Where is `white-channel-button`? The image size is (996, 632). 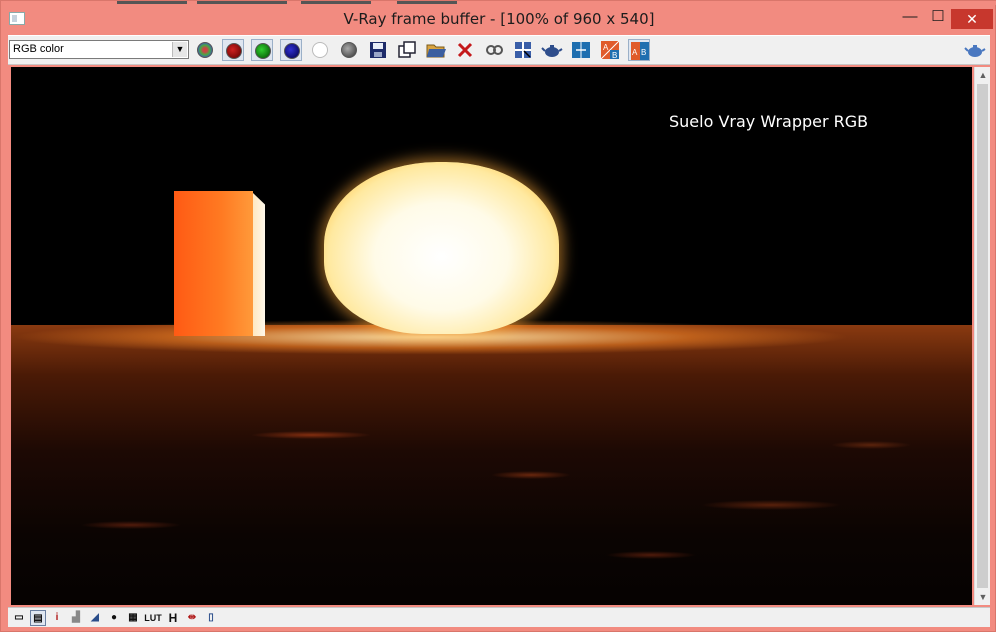
white-channel-button is located at coordinates (320, 50).